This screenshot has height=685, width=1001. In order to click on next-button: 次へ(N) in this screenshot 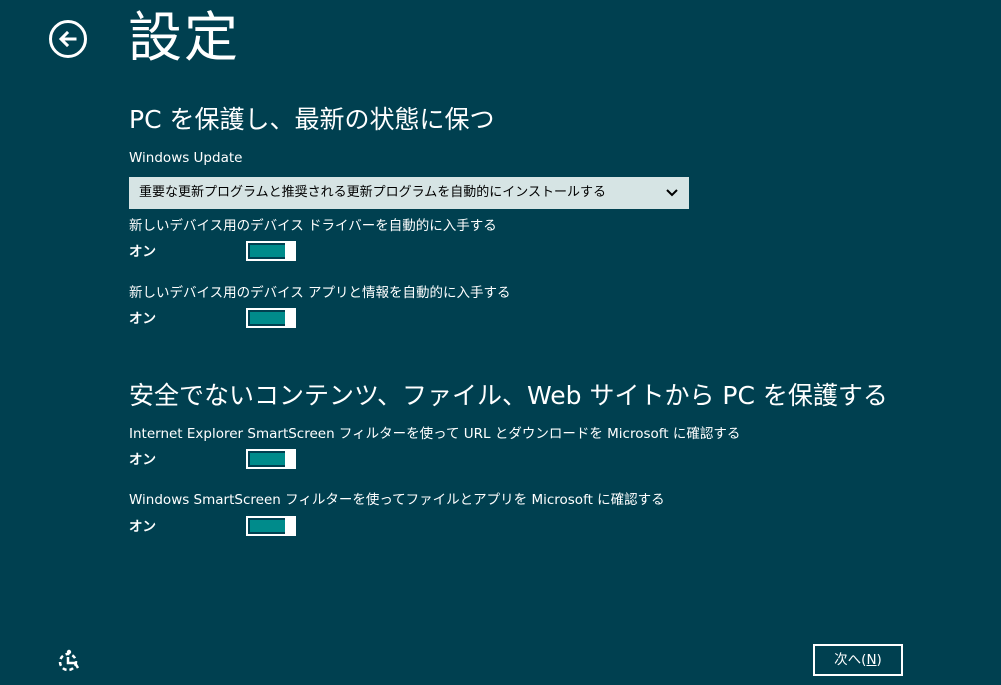, I will do `click(858, 660)`.